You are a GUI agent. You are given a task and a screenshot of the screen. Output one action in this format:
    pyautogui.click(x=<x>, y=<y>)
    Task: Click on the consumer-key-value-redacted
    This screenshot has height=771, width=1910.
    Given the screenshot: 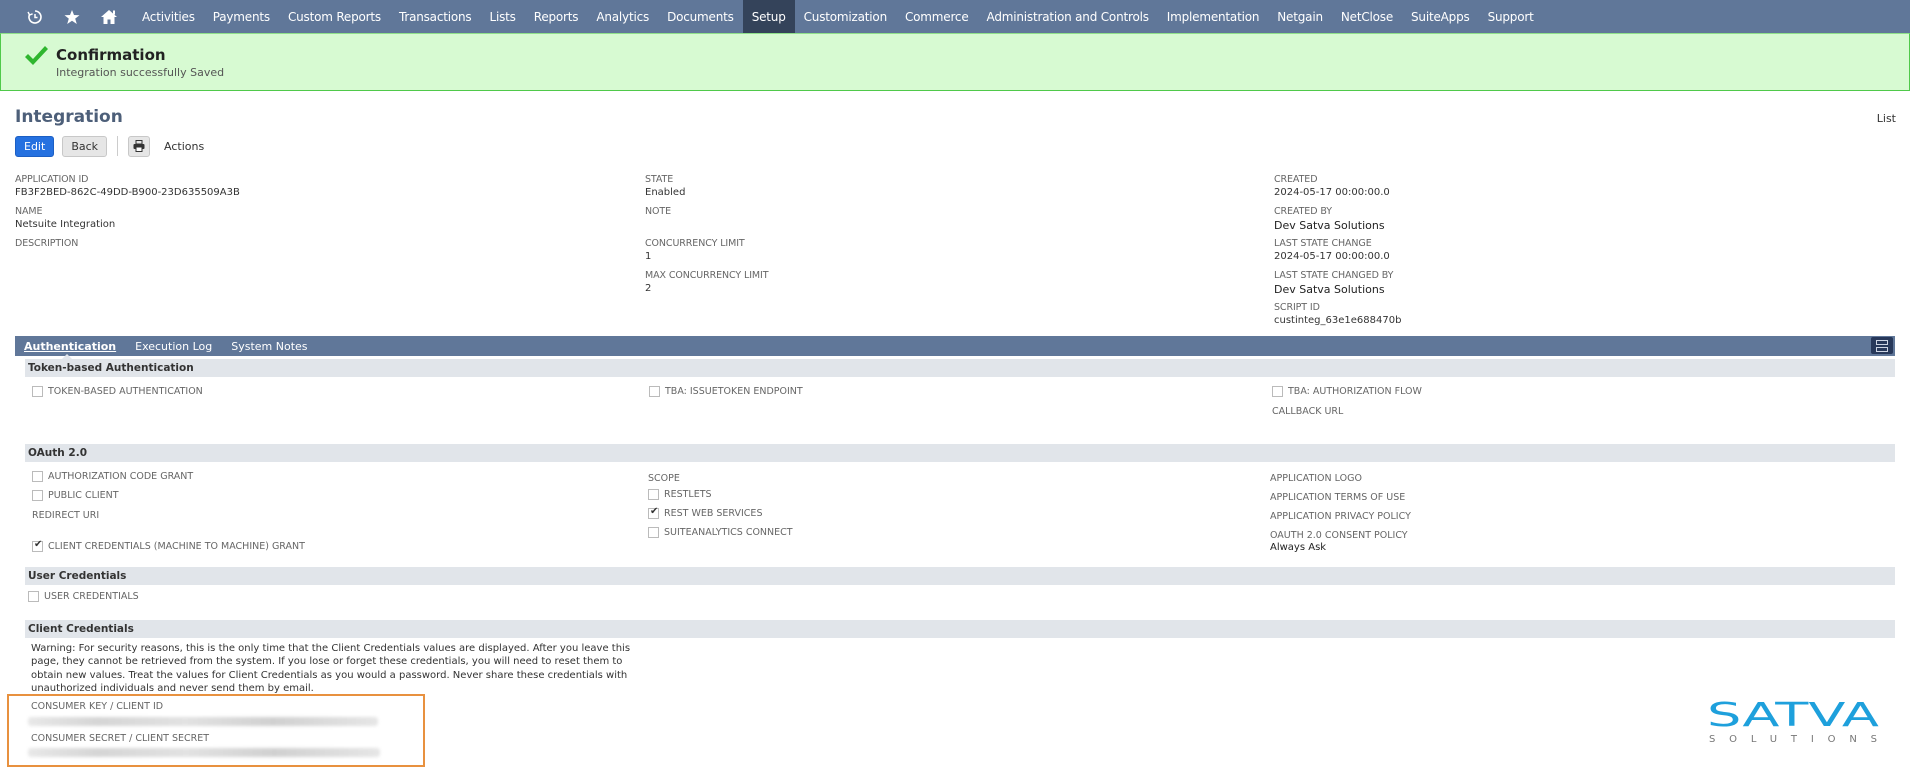 What is the action you would take?
    pyautogui.click(x=203, y=721)
    